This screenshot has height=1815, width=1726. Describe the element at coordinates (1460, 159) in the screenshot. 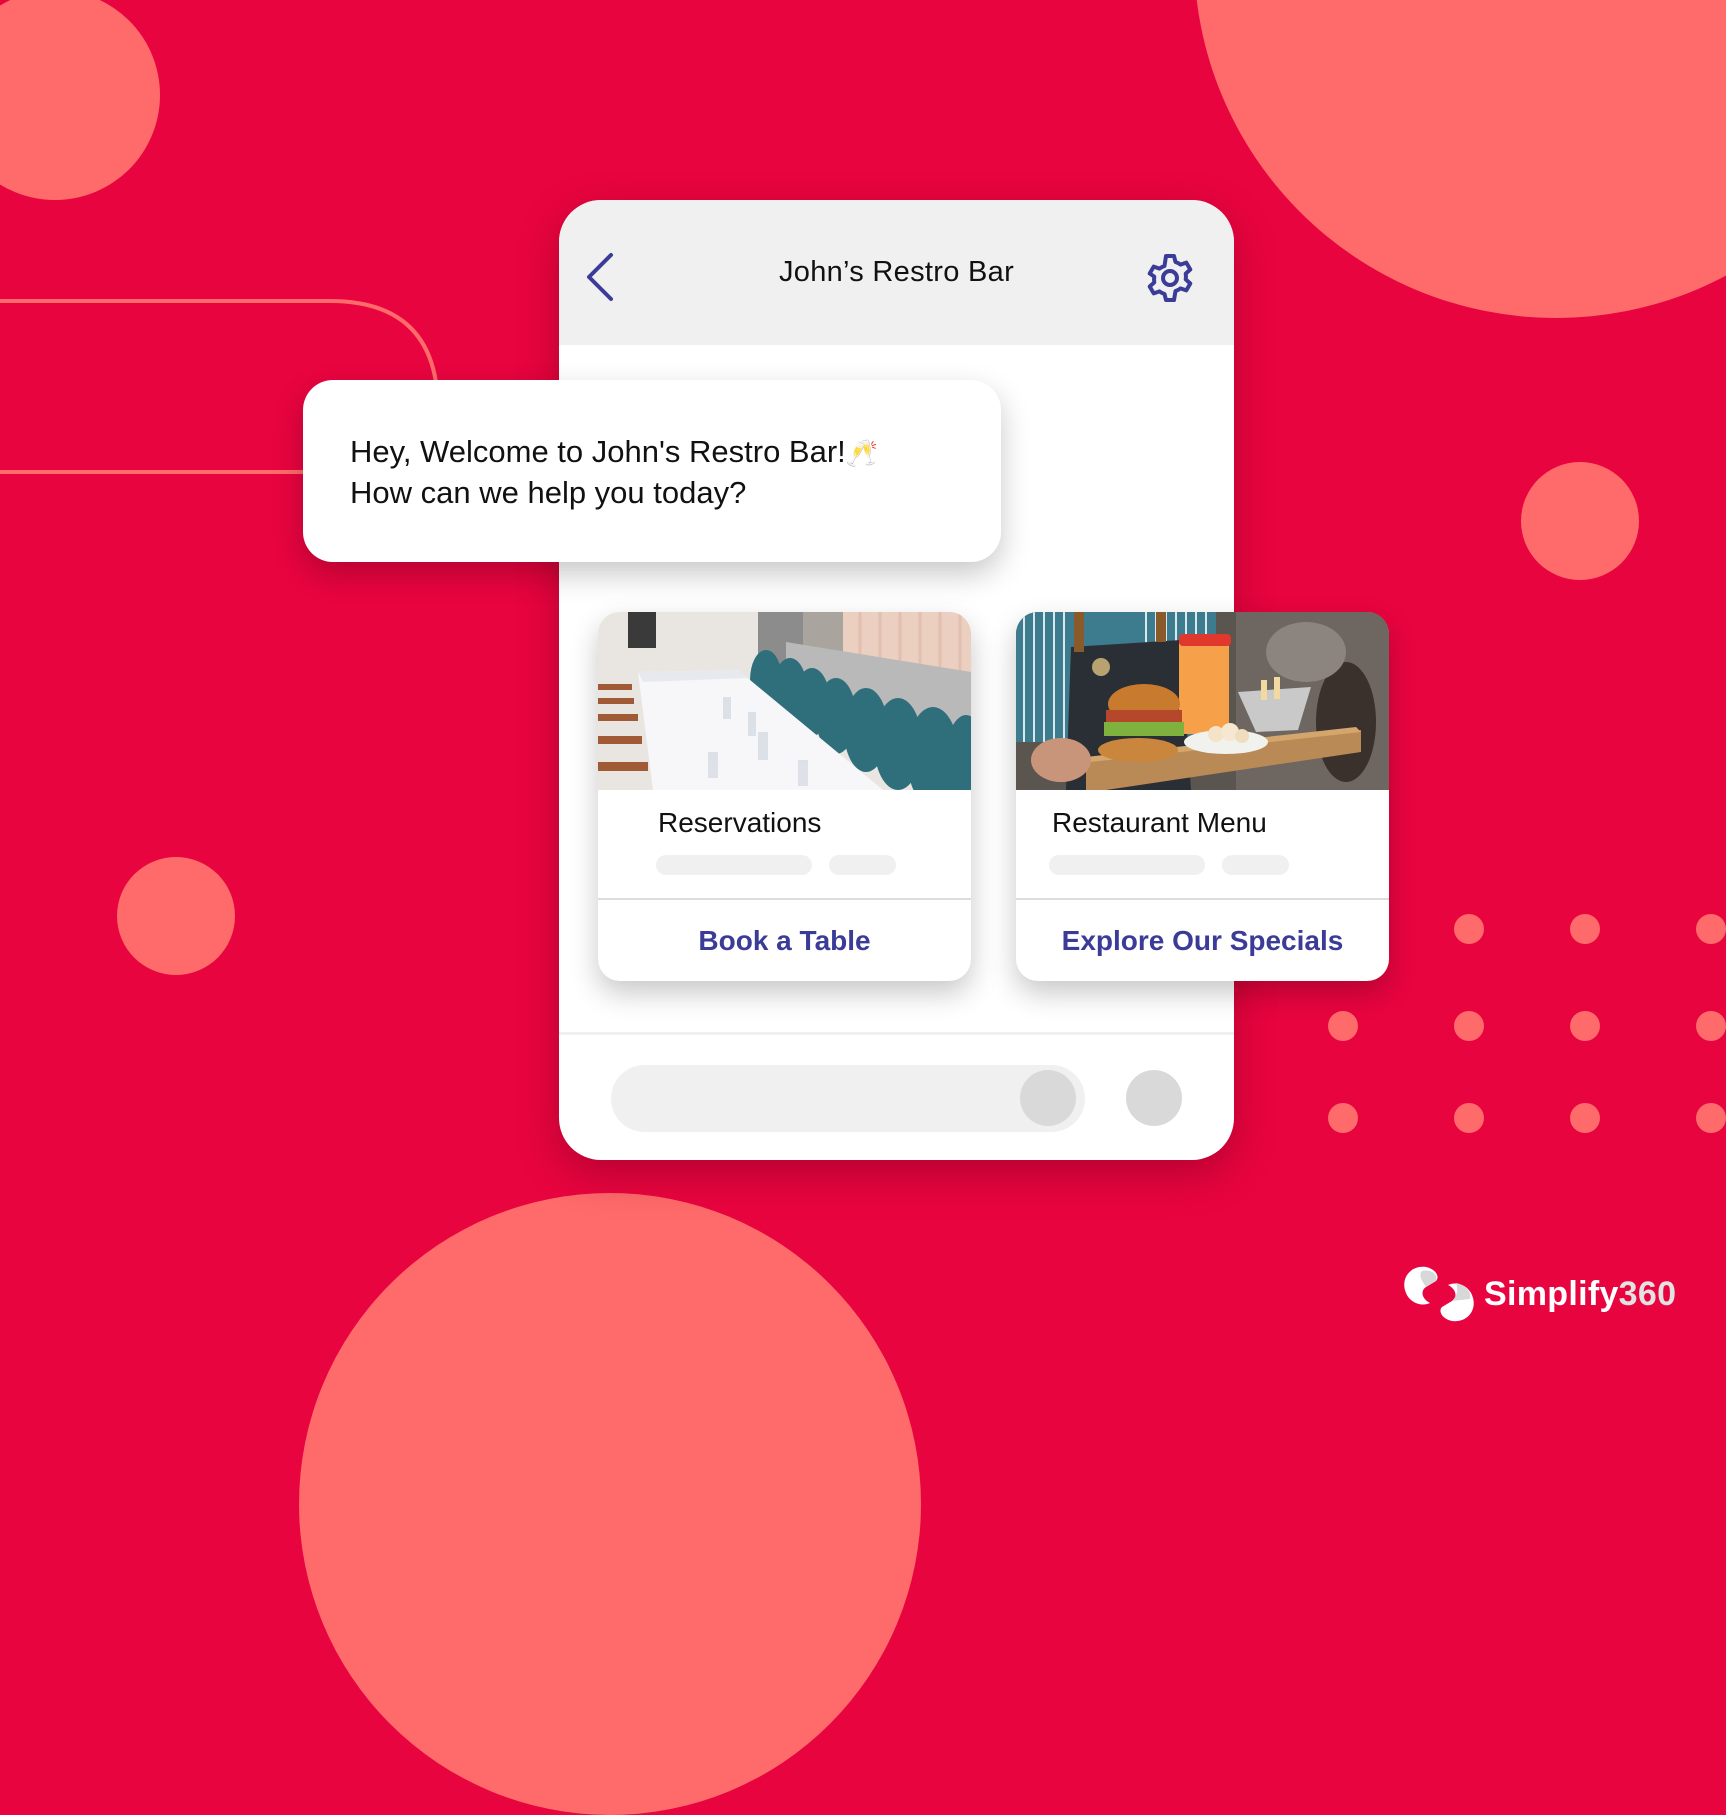

I see `decor-circle-top-right` at that location.